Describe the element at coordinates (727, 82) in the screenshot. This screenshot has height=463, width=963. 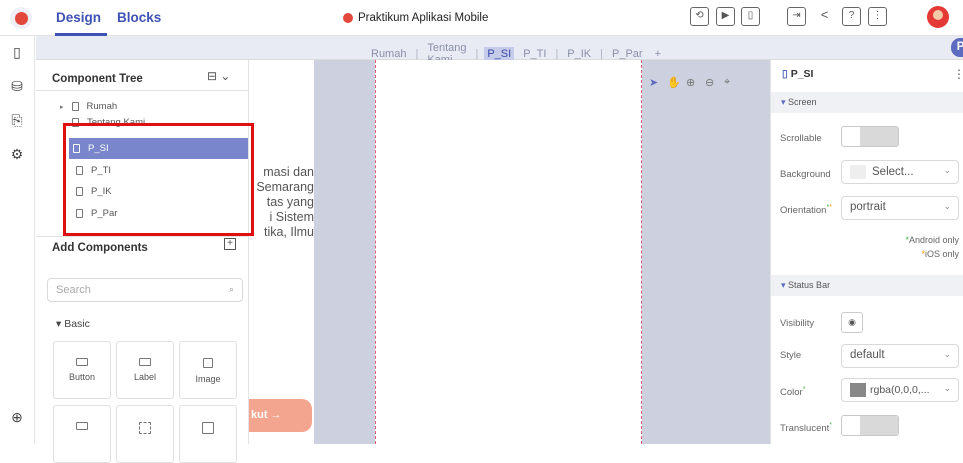
I see `fit-screen-icon: ⌖` at that location.